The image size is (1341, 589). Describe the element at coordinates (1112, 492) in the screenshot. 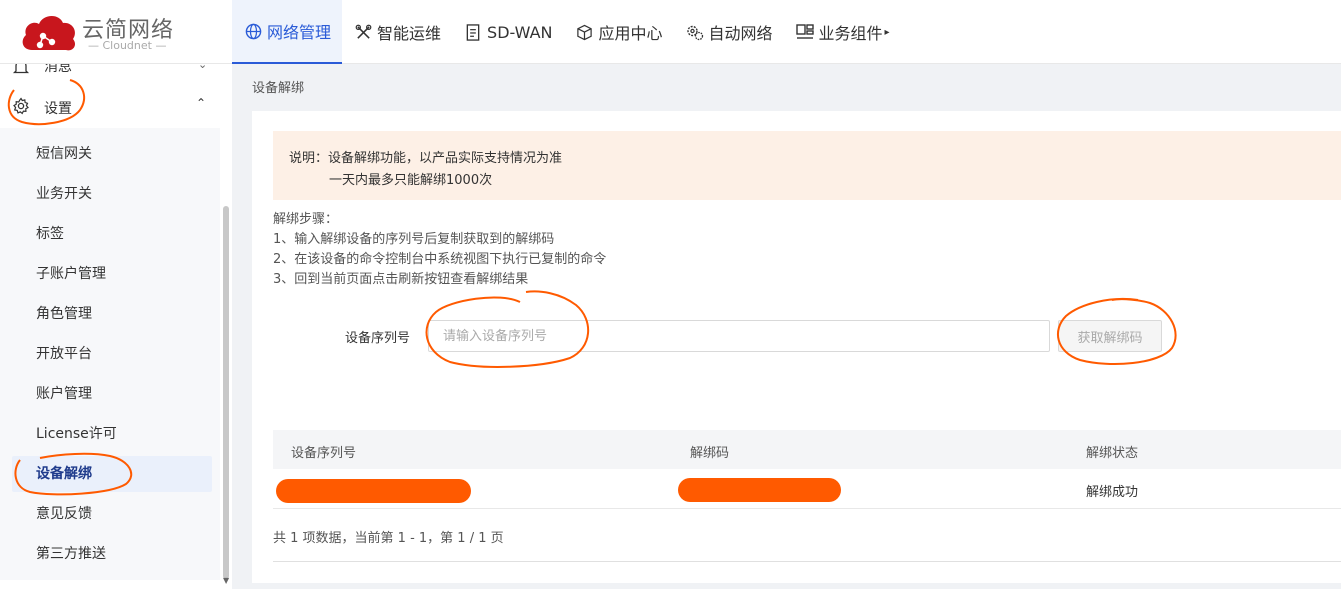

I see `cell-status: 解绑成功` at that location.